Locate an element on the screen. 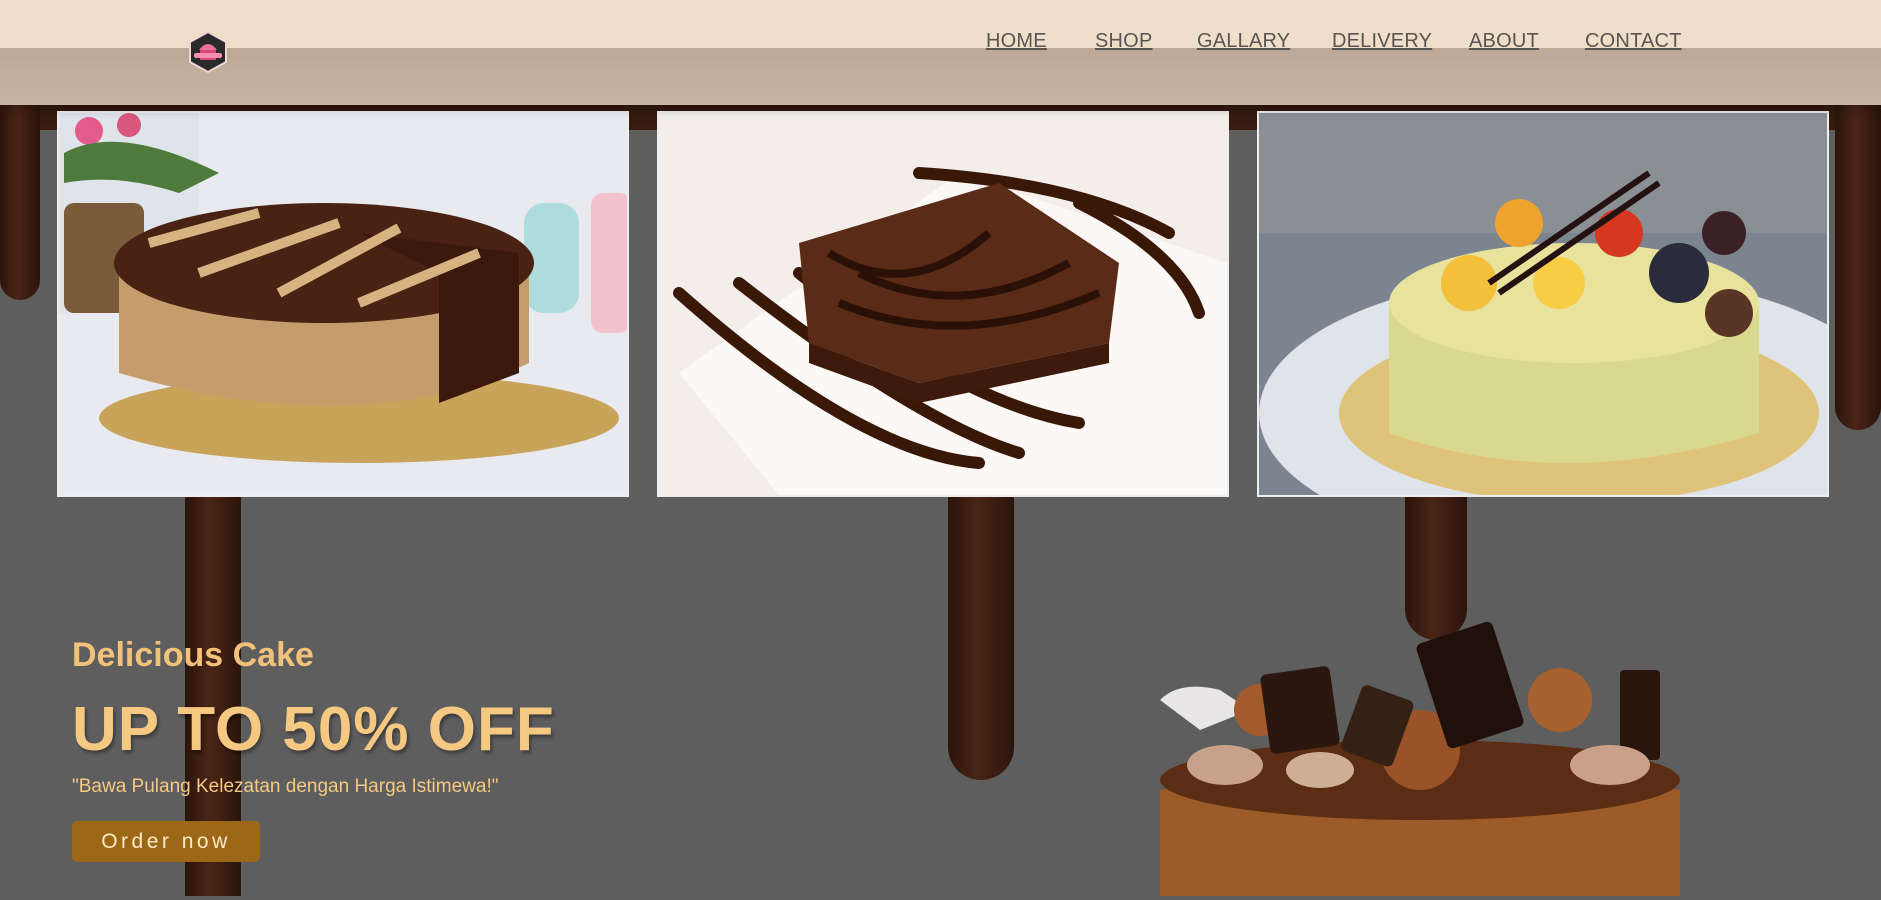 The height and width of the screenshot is (900, 1881). nav-shop-link: SHOP is located at coordinates (1123, 41).